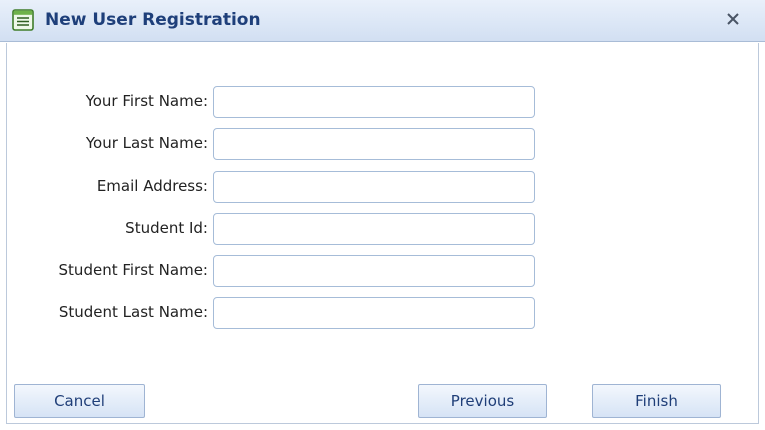 The height and width of the screenshot is (430, 765). I want to click on first-name-label: Your First Name:, so click(146, 101).